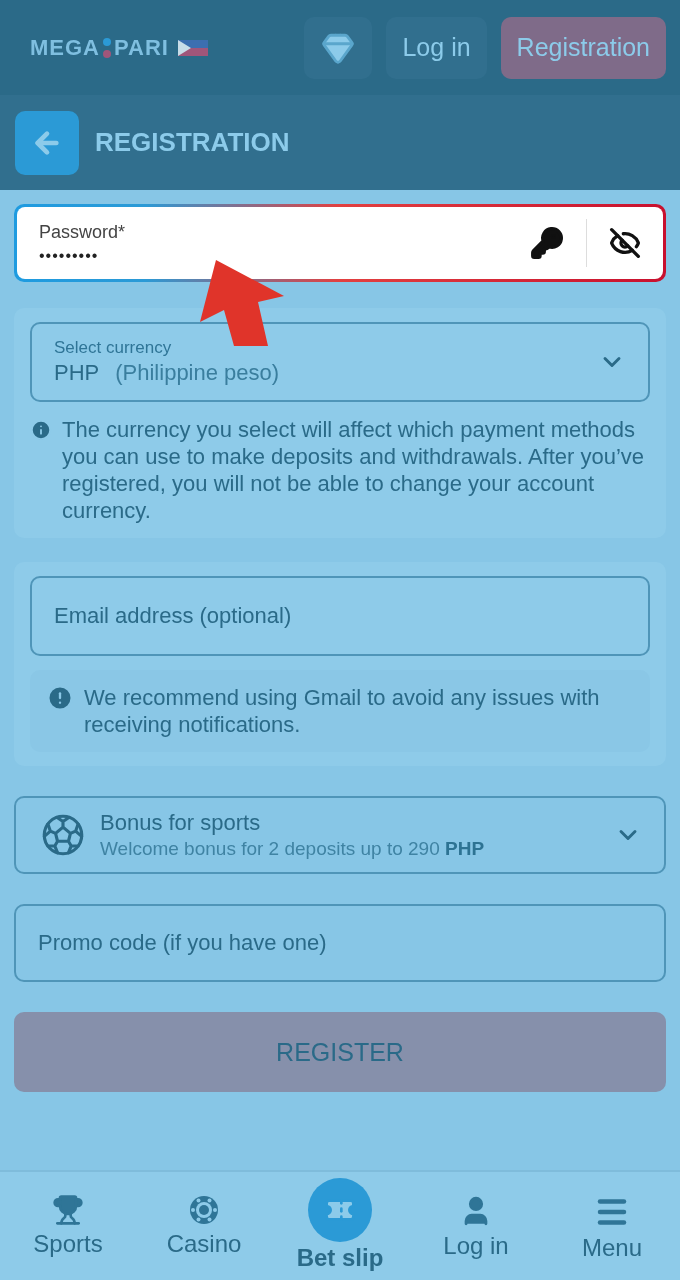 The image size is (680, 1280). I want to click on nav-item: Casino, so click(204, 1215).